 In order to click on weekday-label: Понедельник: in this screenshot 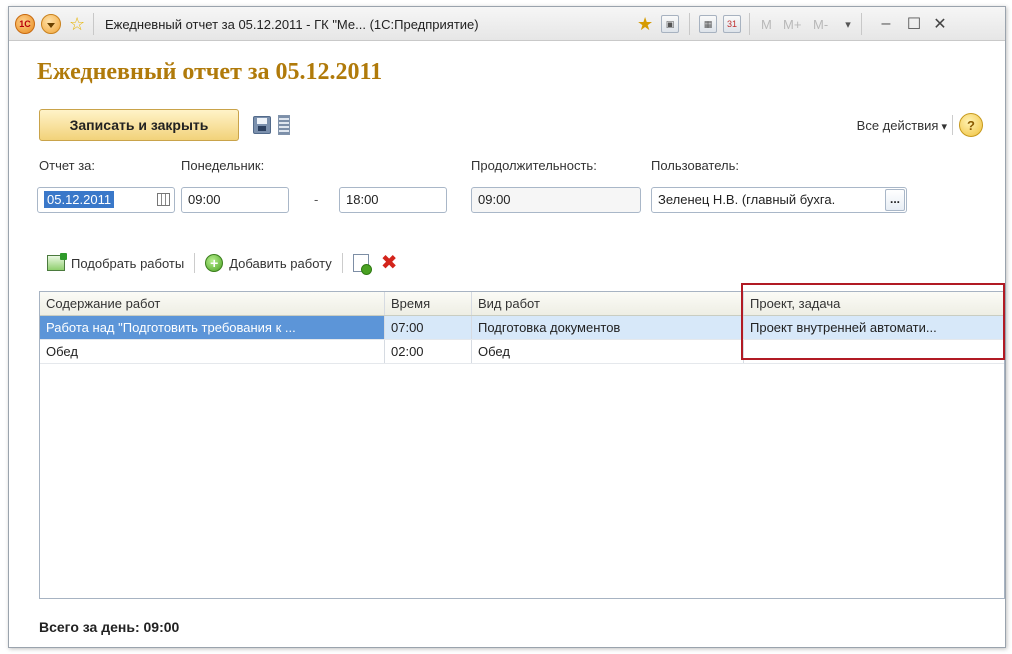, I will do `click(223, 165)`.